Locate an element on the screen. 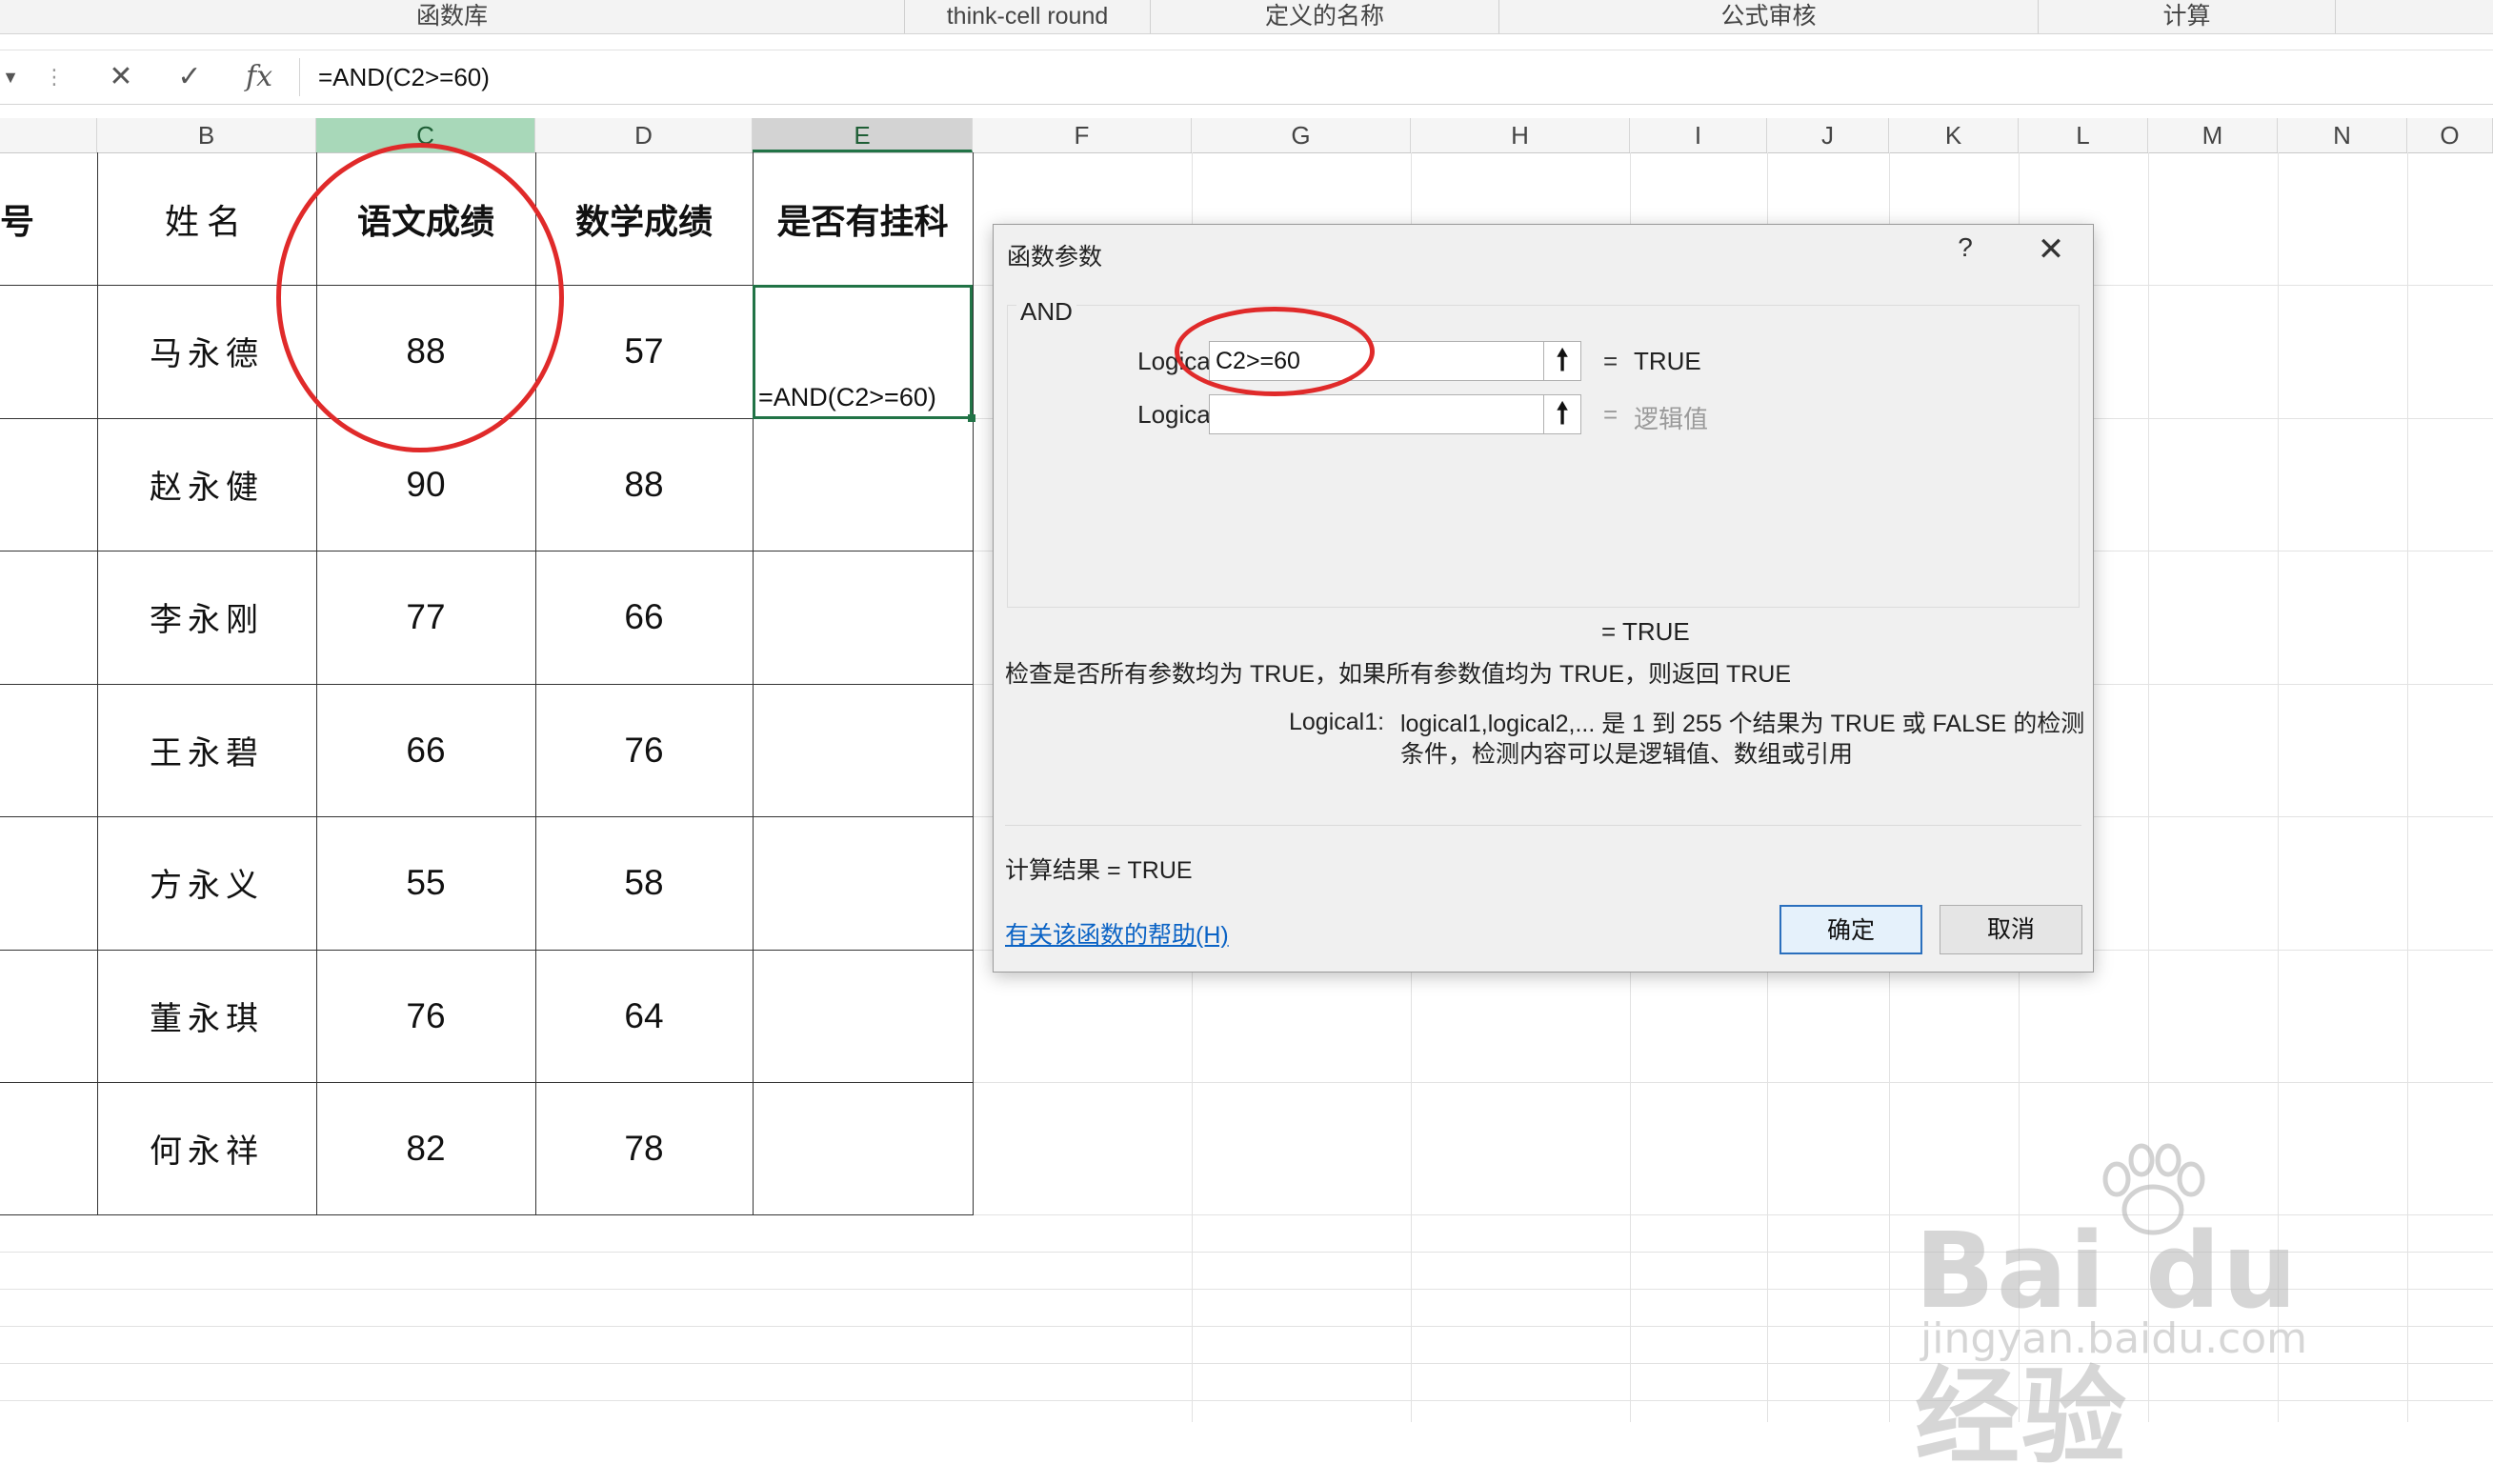  table-cell-math: 64 is located at coordinates (644, 1016).